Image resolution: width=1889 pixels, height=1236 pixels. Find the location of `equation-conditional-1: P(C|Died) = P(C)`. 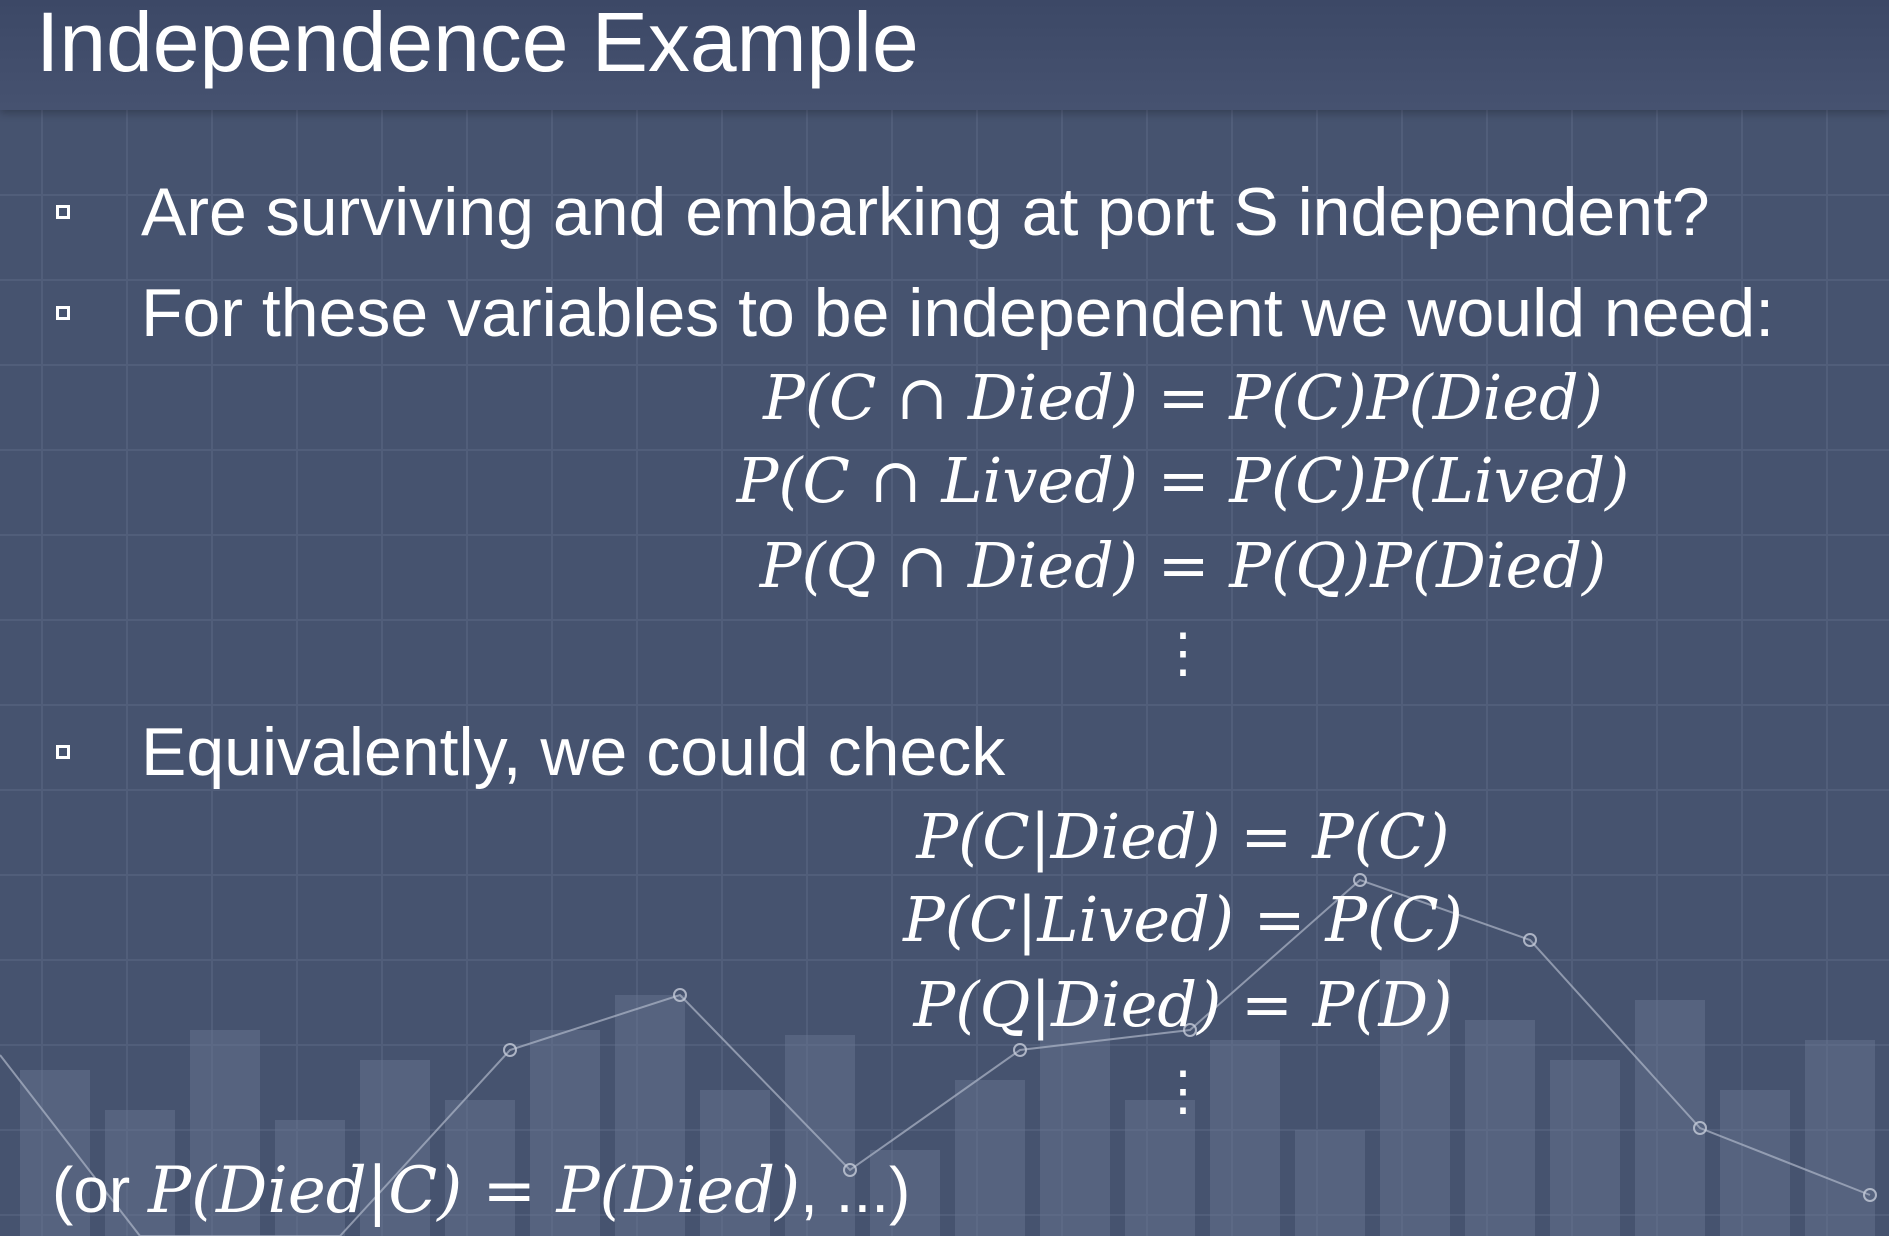

equation-conditional-1: P(C|Died) = P(C) is located at coordinates (1183, 836).